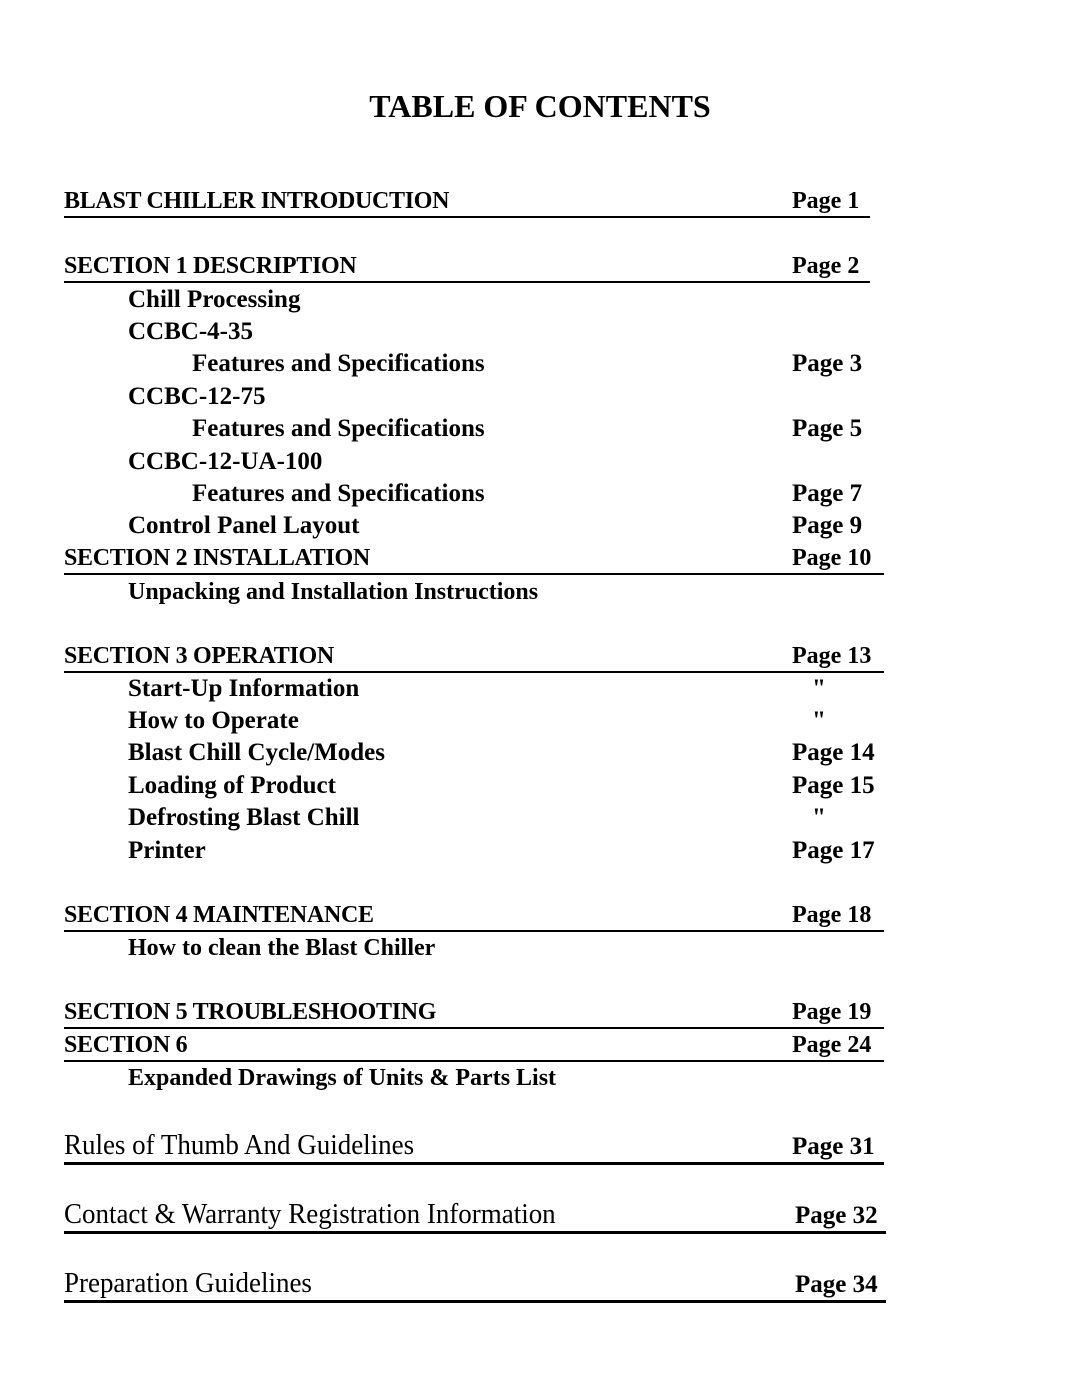 The image size is (1080, 1397). What do you see at coordinates (197, 396) in the screenshot?
I see `toc-entry-label: CCBC-12-75` at bounding box center [197, 396].